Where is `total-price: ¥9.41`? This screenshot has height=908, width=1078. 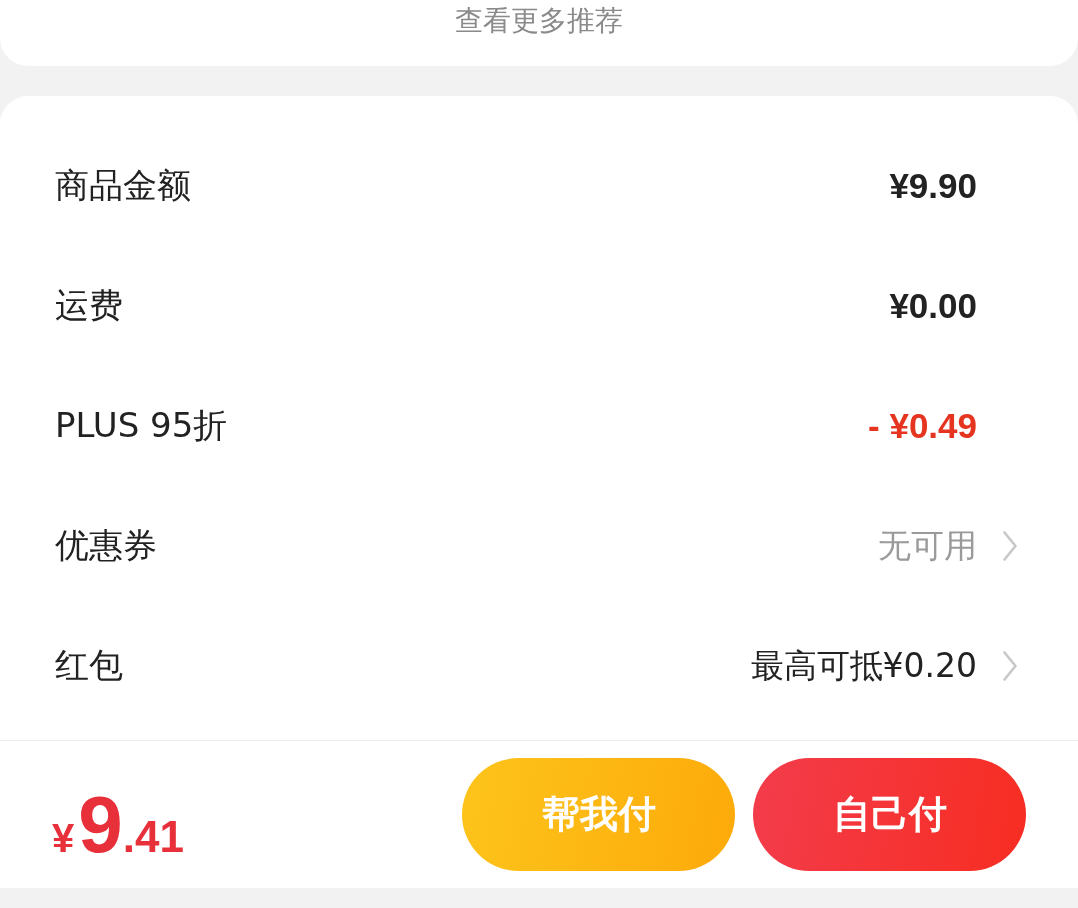
total-price: ¥9.41 is located at coordinates (118, 824).